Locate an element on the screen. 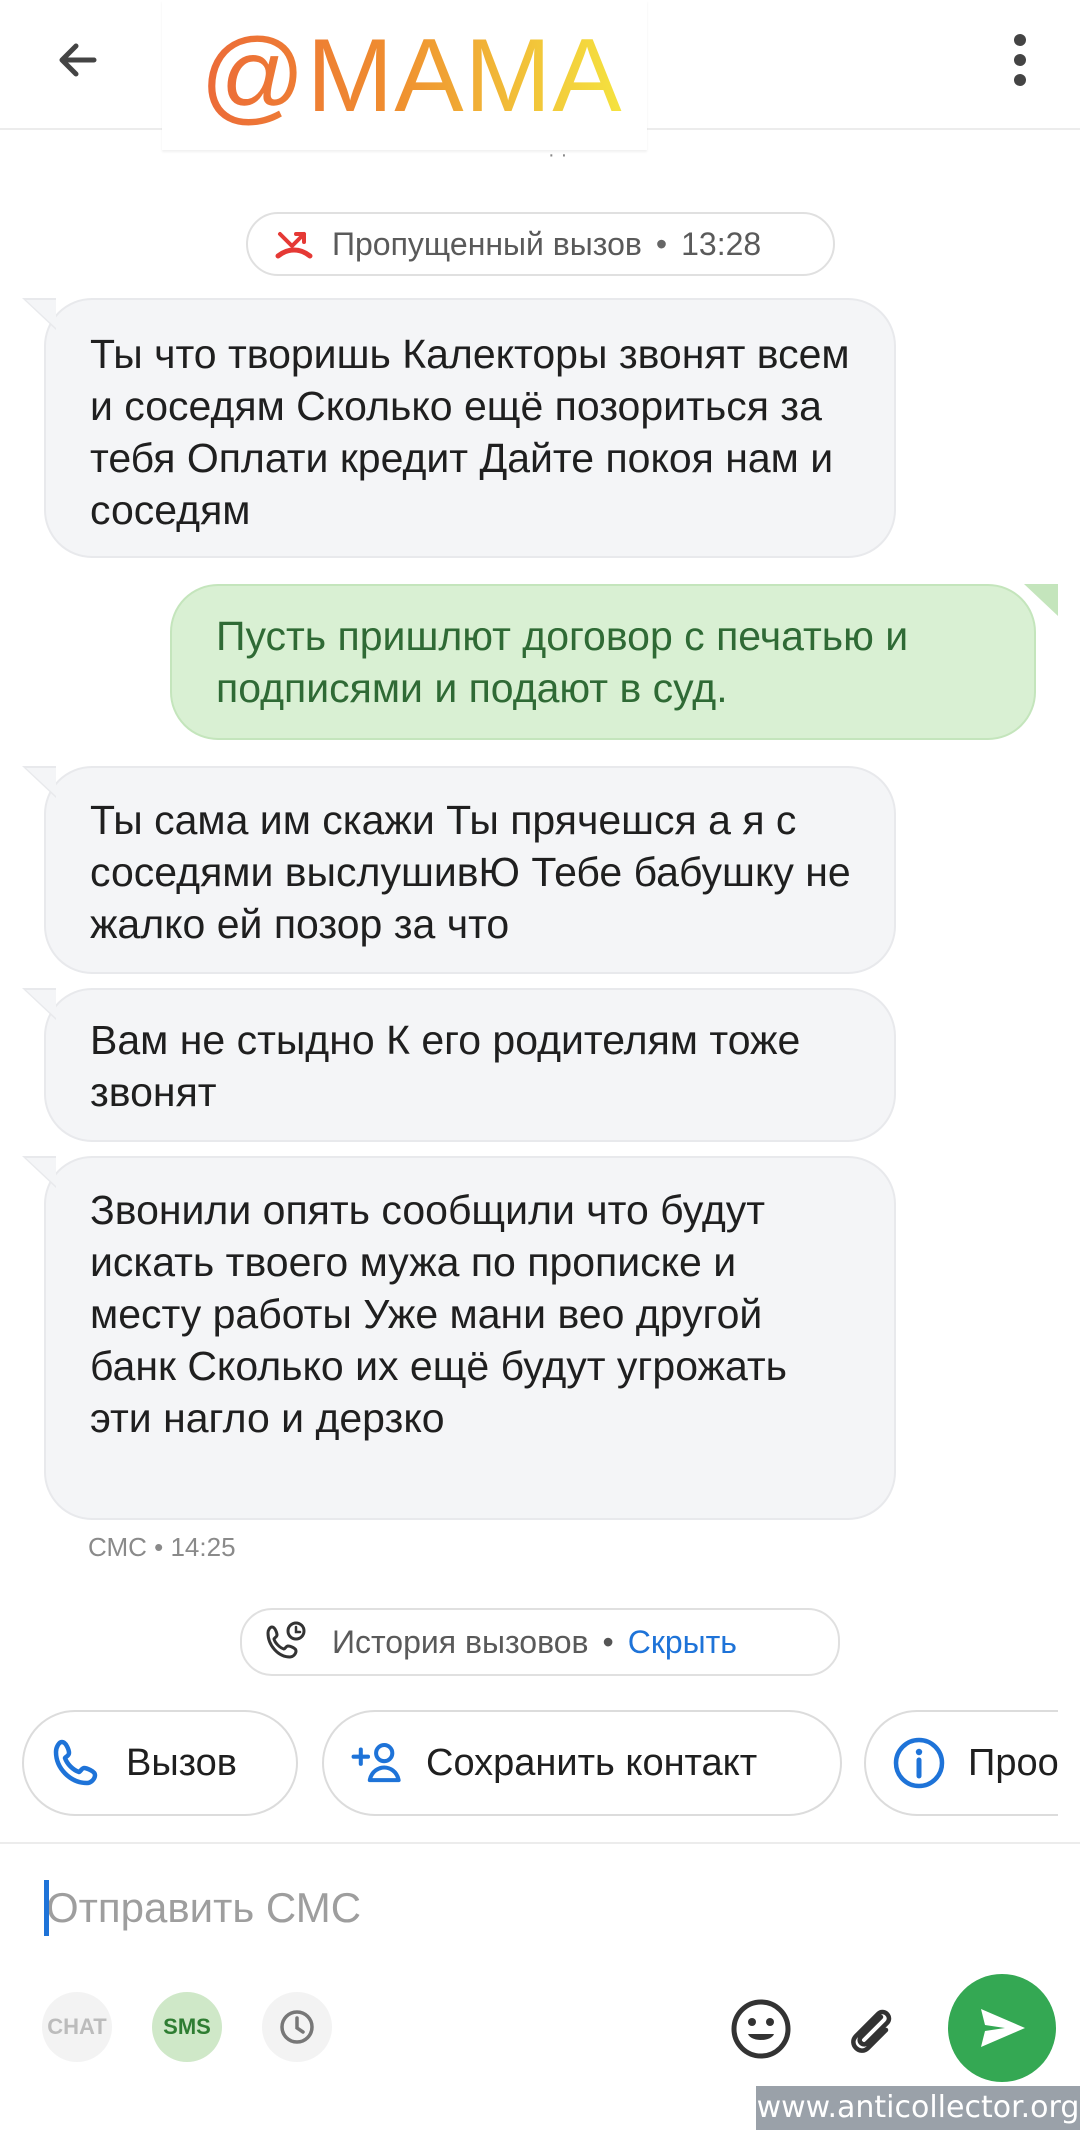 This screenshot has width=1080, height=2132. clock-icon is located at coordinates (297, 2027).